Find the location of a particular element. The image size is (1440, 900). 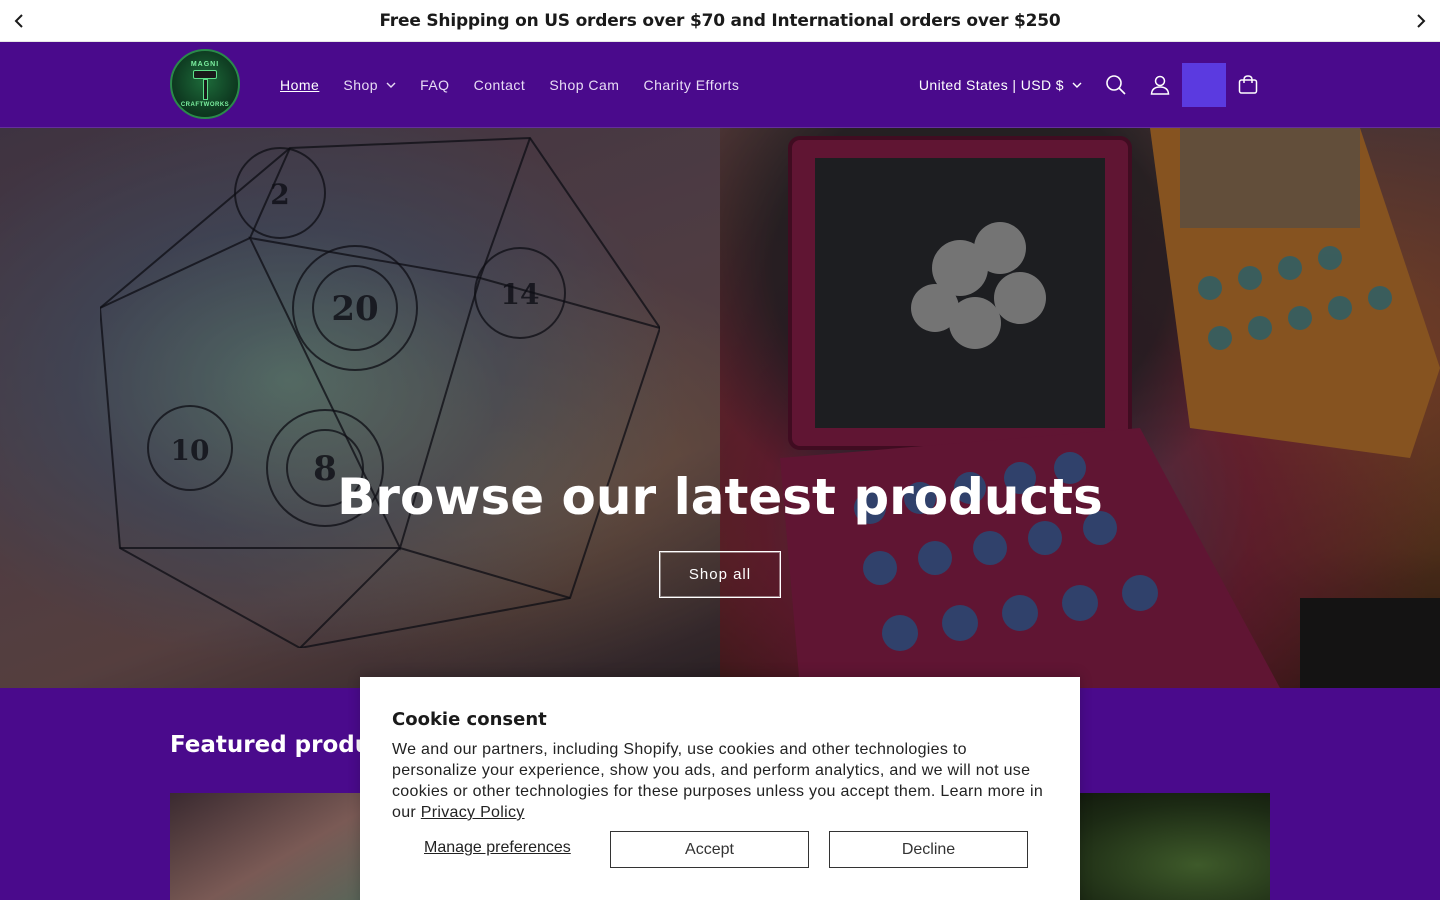

cookie-title: Cookie consent is located at coordinates (469, 719).